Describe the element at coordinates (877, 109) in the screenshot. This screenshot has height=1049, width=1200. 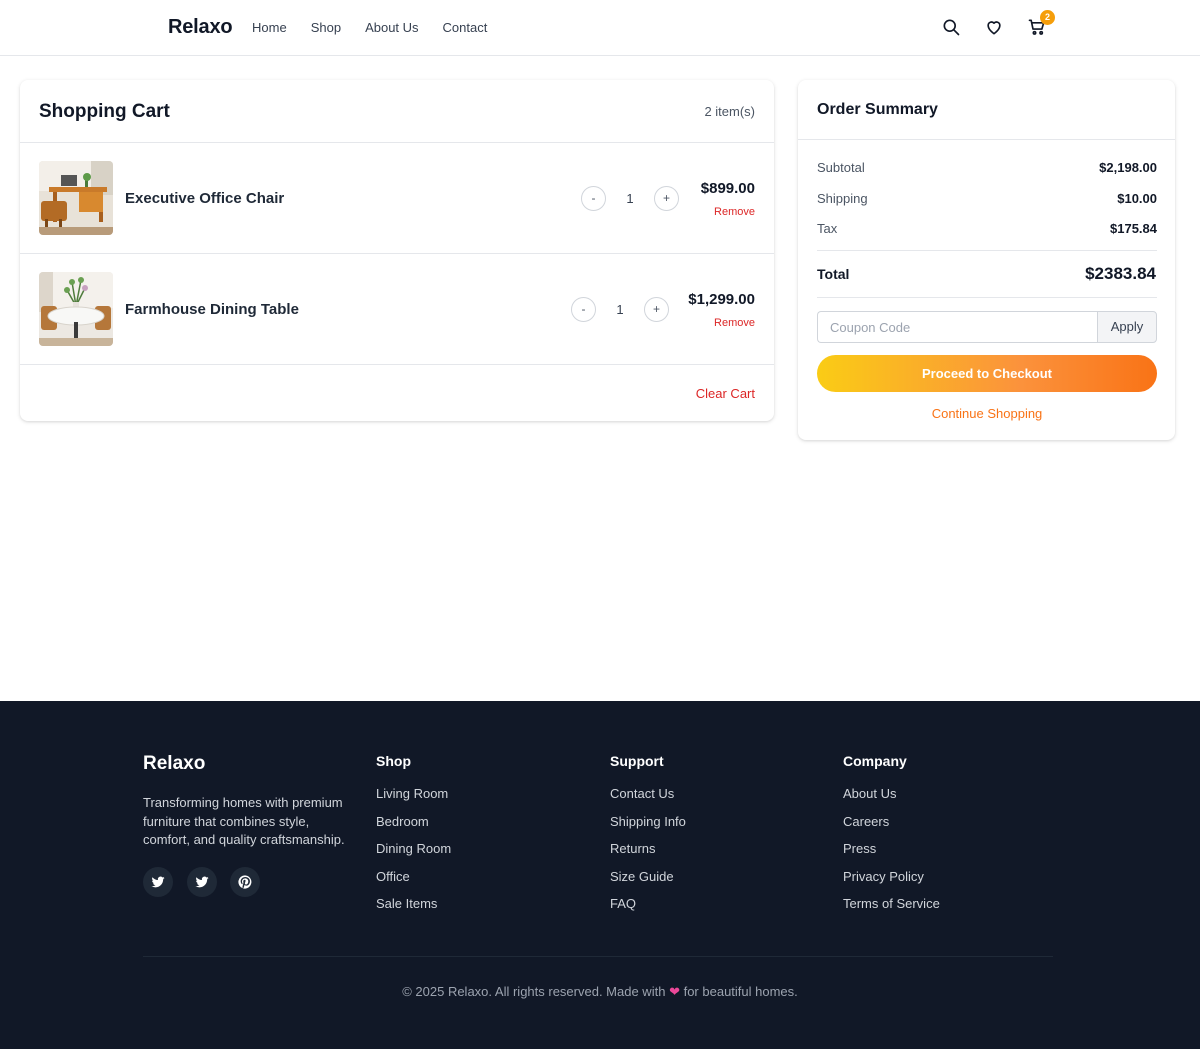
I see `summary-title: Order Summary` at that location.